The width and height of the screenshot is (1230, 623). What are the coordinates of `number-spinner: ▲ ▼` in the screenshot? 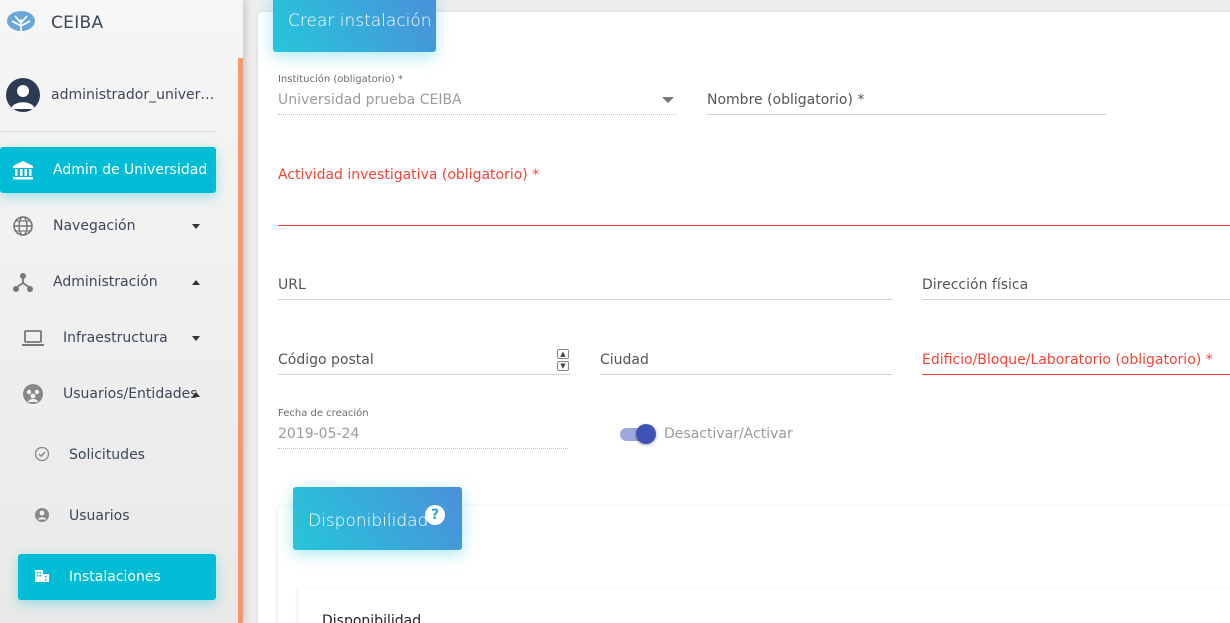 It's located at (563, 360).